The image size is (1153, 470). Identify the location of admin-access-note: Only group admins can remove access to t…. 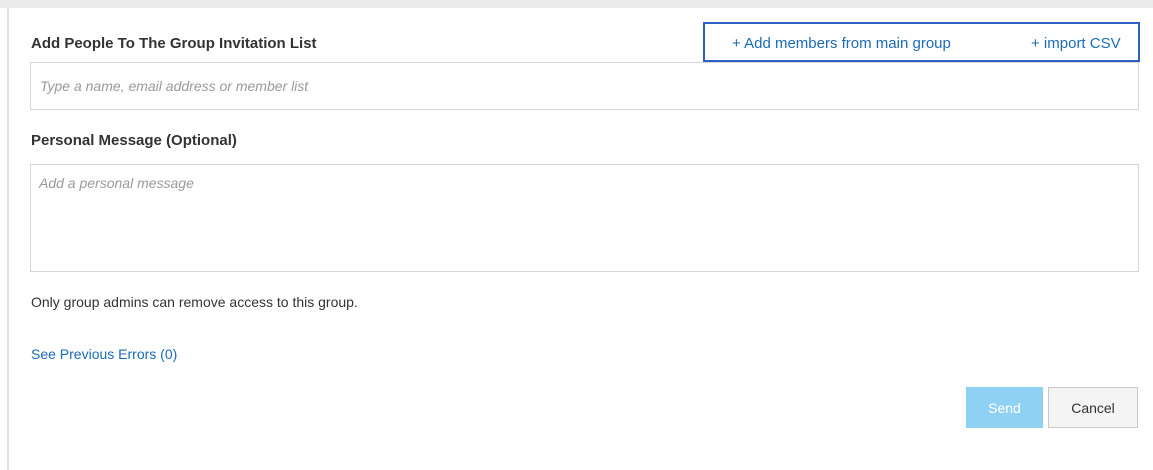
(194, 302).